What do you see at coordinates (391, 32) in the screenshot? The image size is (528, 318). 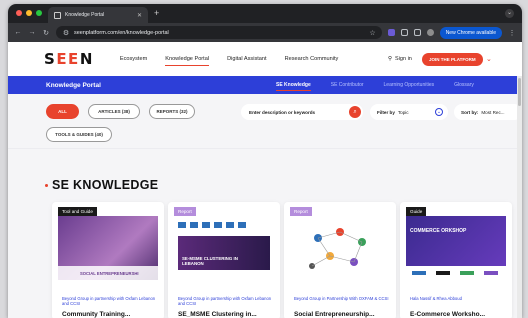 I see `extension-icon` at bounding box center [391, 32].